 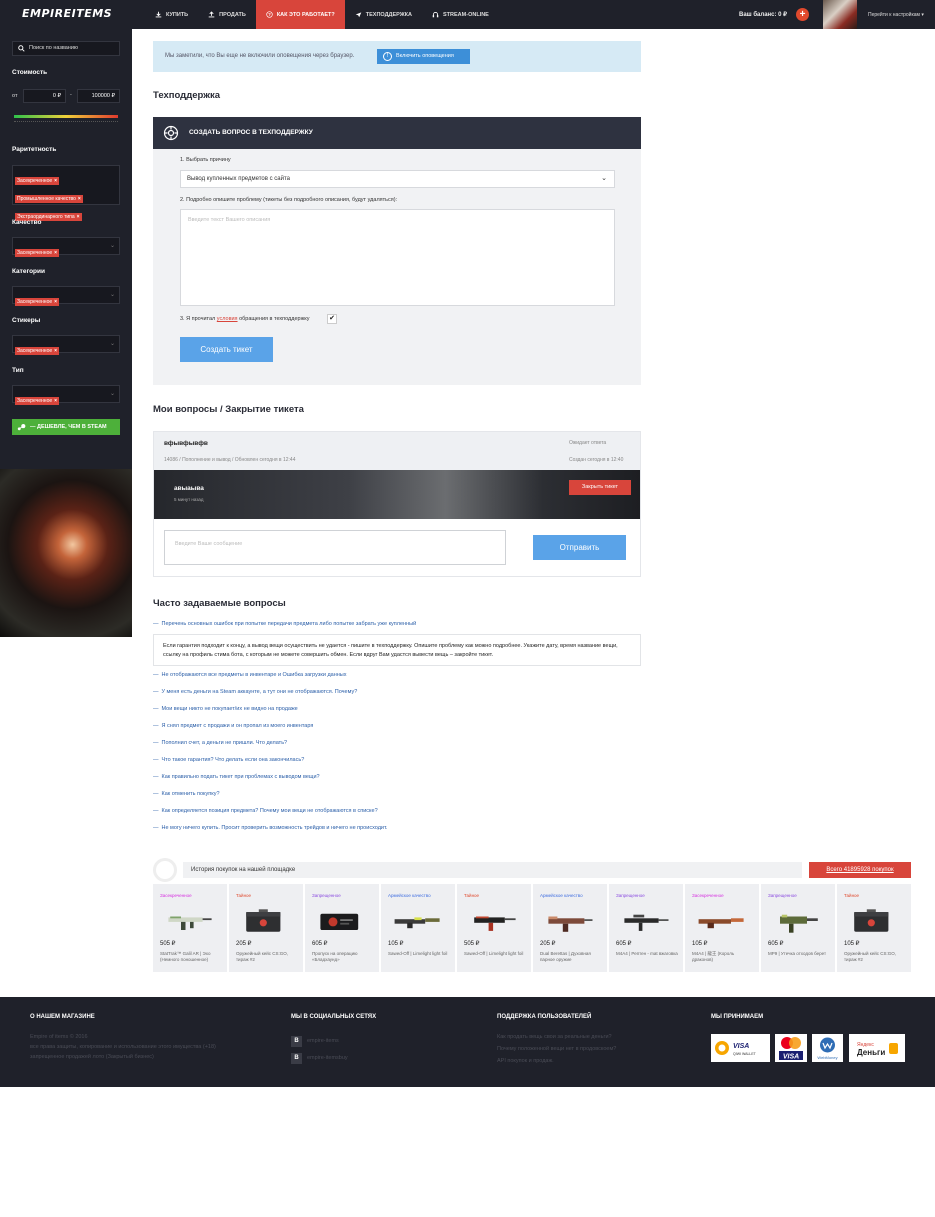 What do you see at coordinates (177, 14) in the screenshot?
I see `nav-buy-label: Купить` at bounding box center [177, 14].